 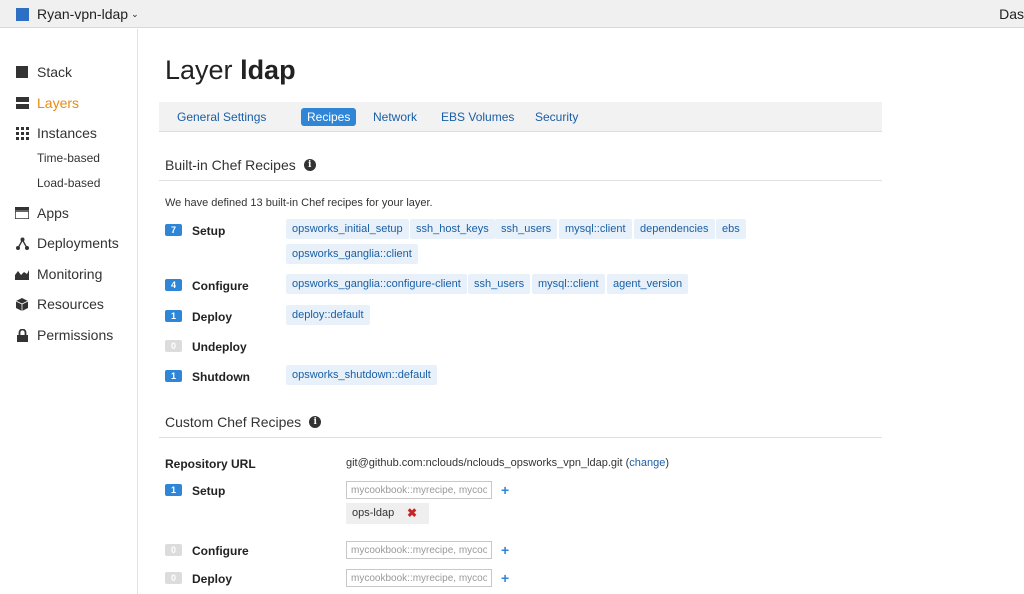 I want to click on event-label-setup: Setup, so click(x=209, y=231).